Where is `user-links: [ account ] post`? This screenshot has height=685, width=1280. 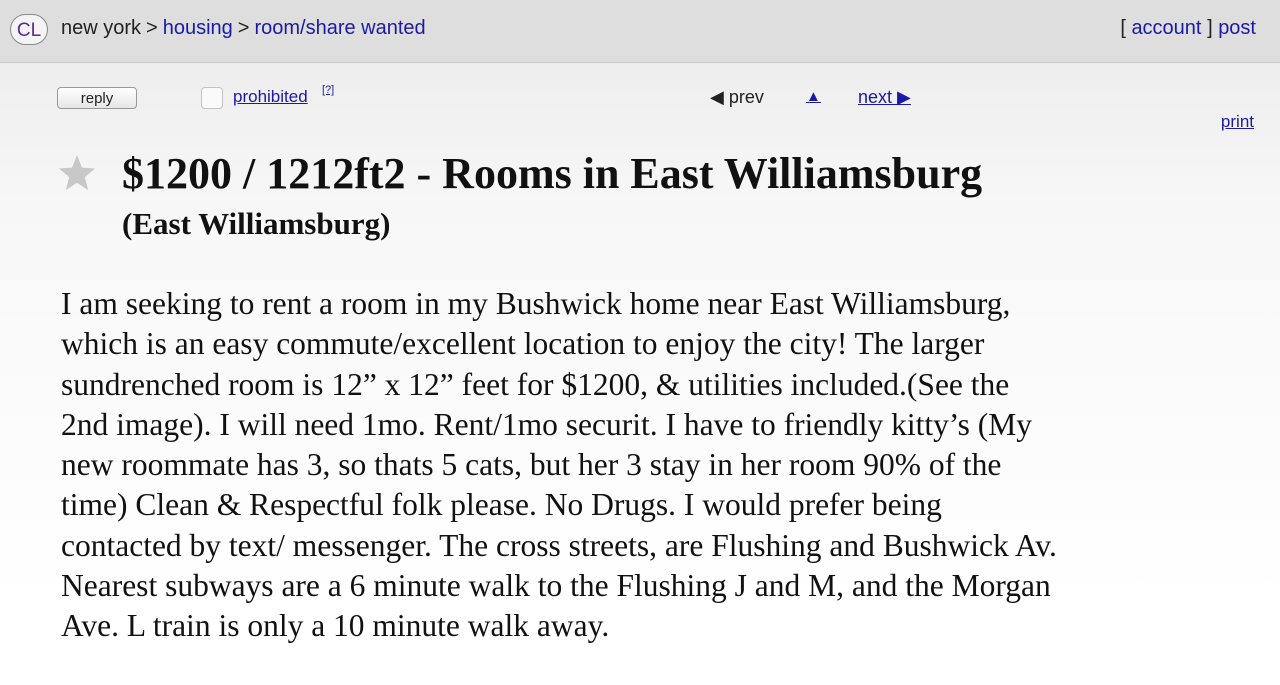
user-links: [ account ] post is located at coordinates (1188, 28).